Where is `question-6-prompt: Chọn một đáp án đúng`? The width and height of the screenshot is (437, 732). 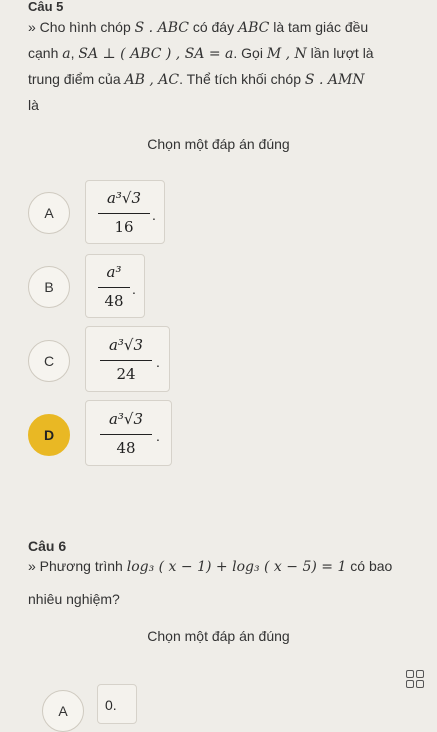 question-6-prompt: Chọn một đáp án đúng is located at coordinates (218, 636).